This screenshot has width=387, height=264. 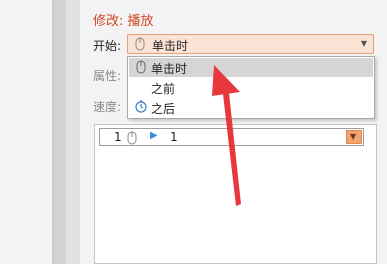 What do you see at coordinates (73, 132) in the screenshot?
I see `pane-gutter` at bounding box center [73, 132].